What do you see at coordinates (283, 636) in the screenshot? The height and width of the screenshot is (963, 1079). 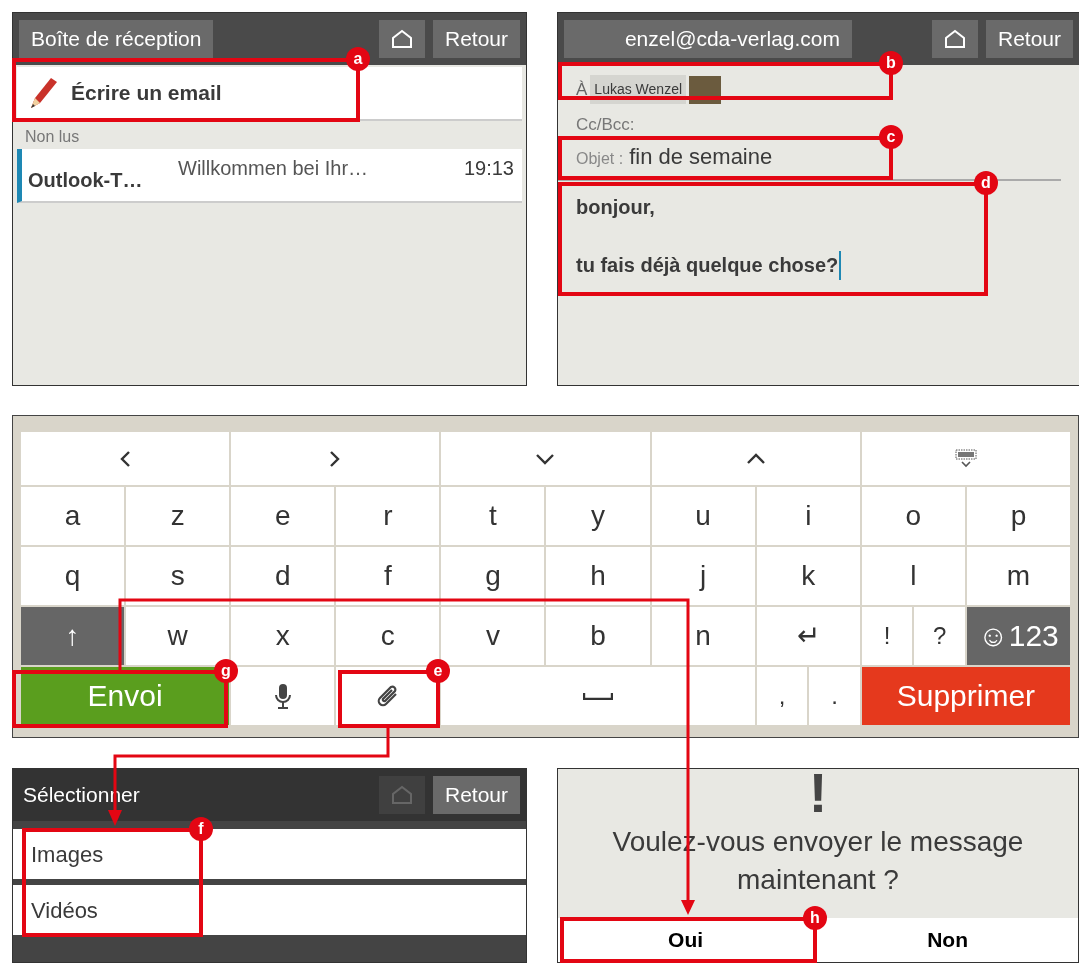 I see `keyboard-key: x` at bounding box center [283, 636].